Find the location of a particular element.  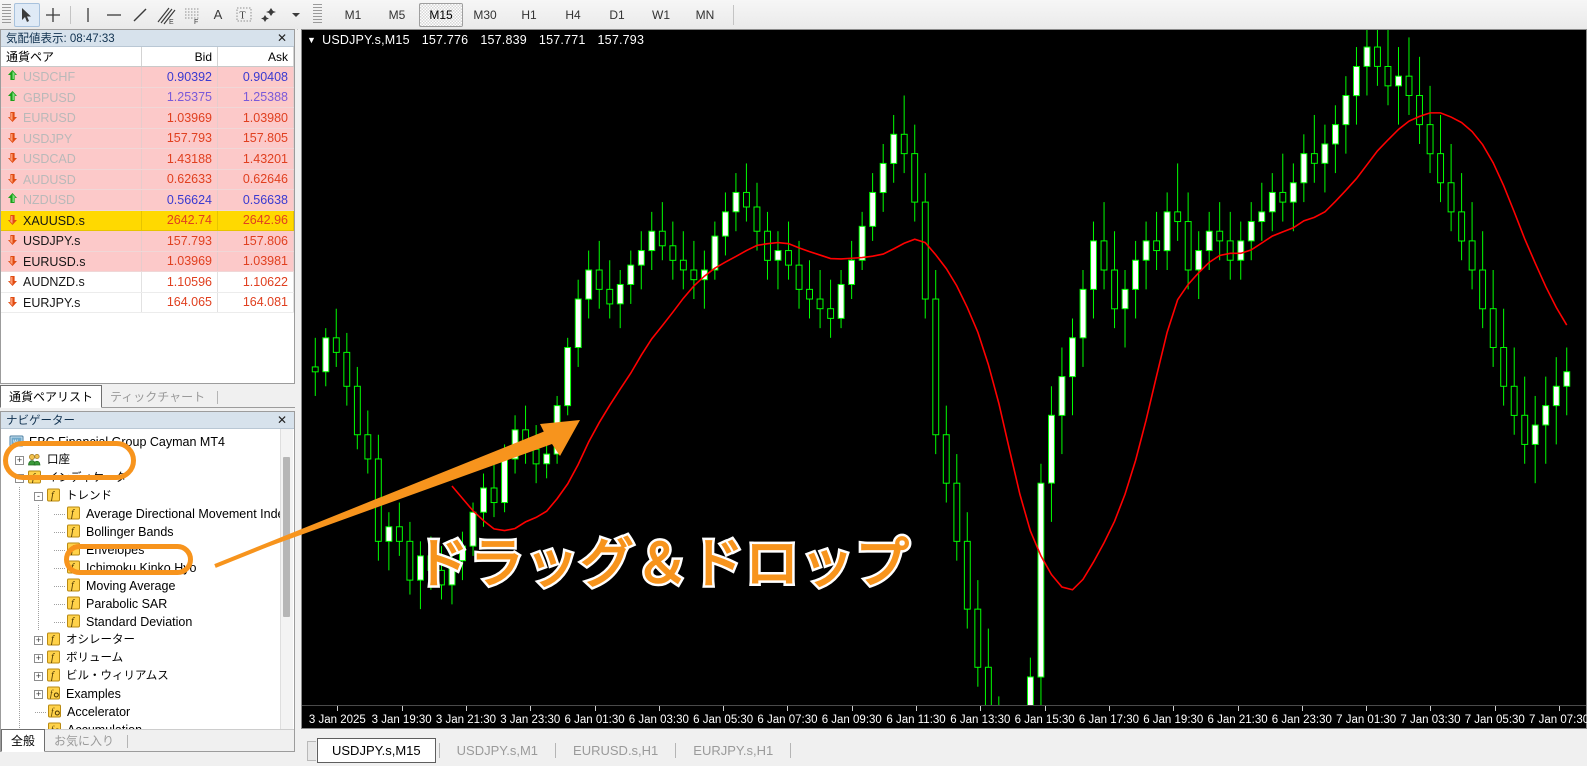

cursor-tool-button is located at coordinates (27, 14).